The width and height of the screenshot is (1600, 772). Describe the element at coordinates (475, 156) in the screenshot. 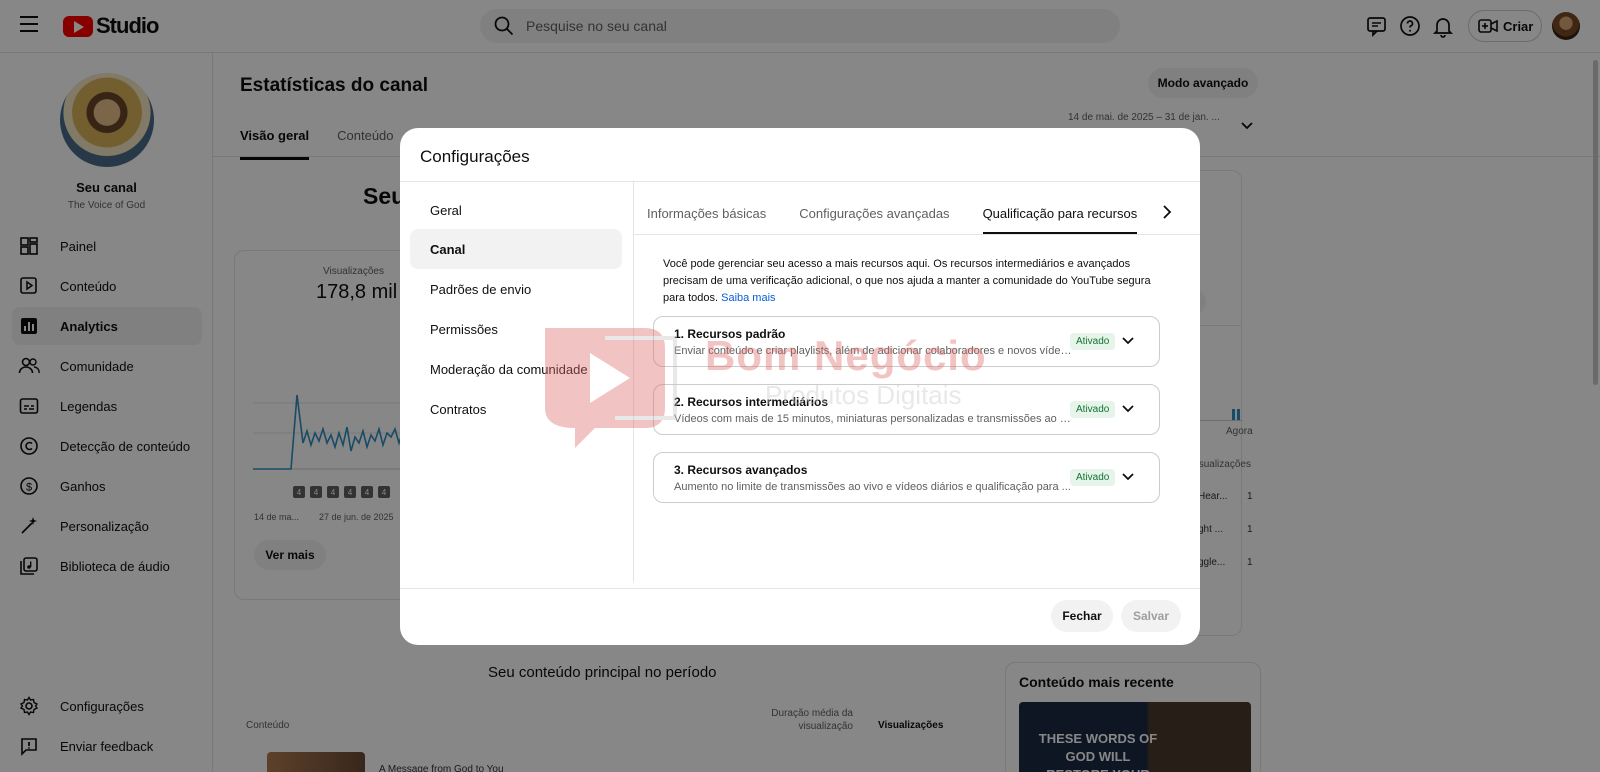

I see `dialog-title: Configurações` at that location.